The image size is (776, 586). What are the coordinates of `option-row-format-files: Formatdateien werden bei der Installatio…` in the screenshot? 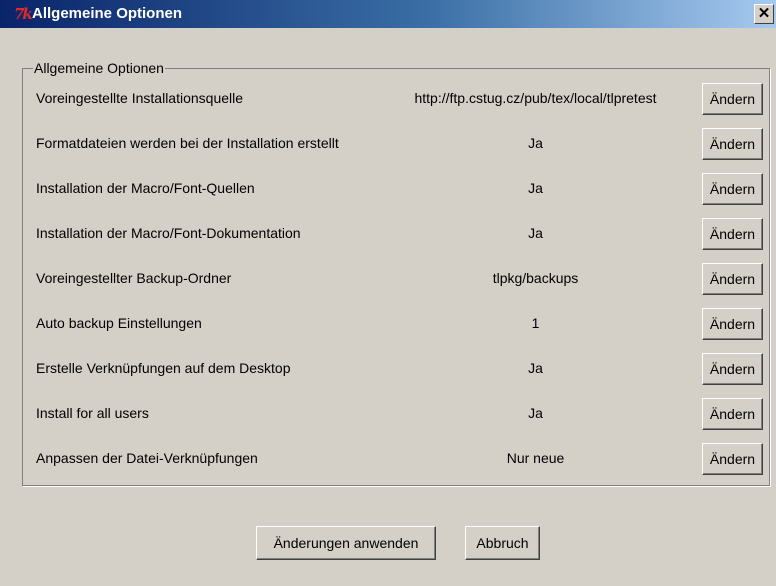 It's located at (401, 144).